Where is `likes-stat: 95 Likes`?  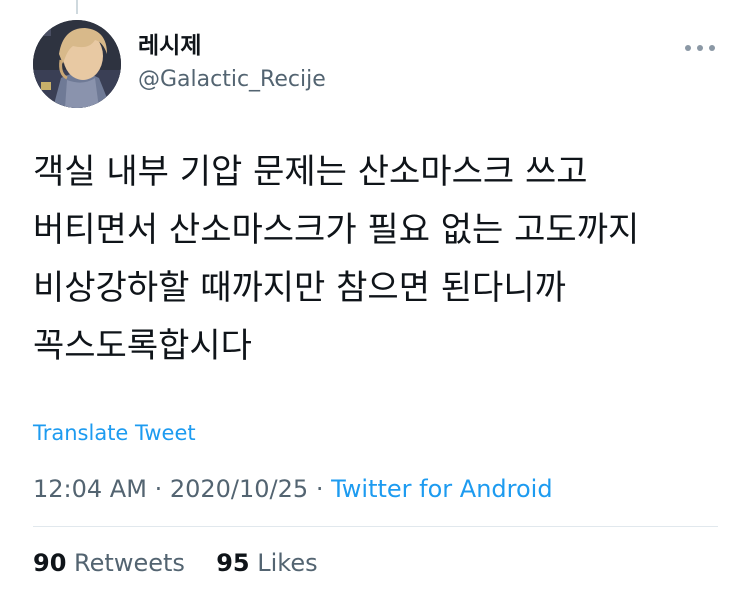
likes-stat: 95 Likes is located at coordinates (263, 563).